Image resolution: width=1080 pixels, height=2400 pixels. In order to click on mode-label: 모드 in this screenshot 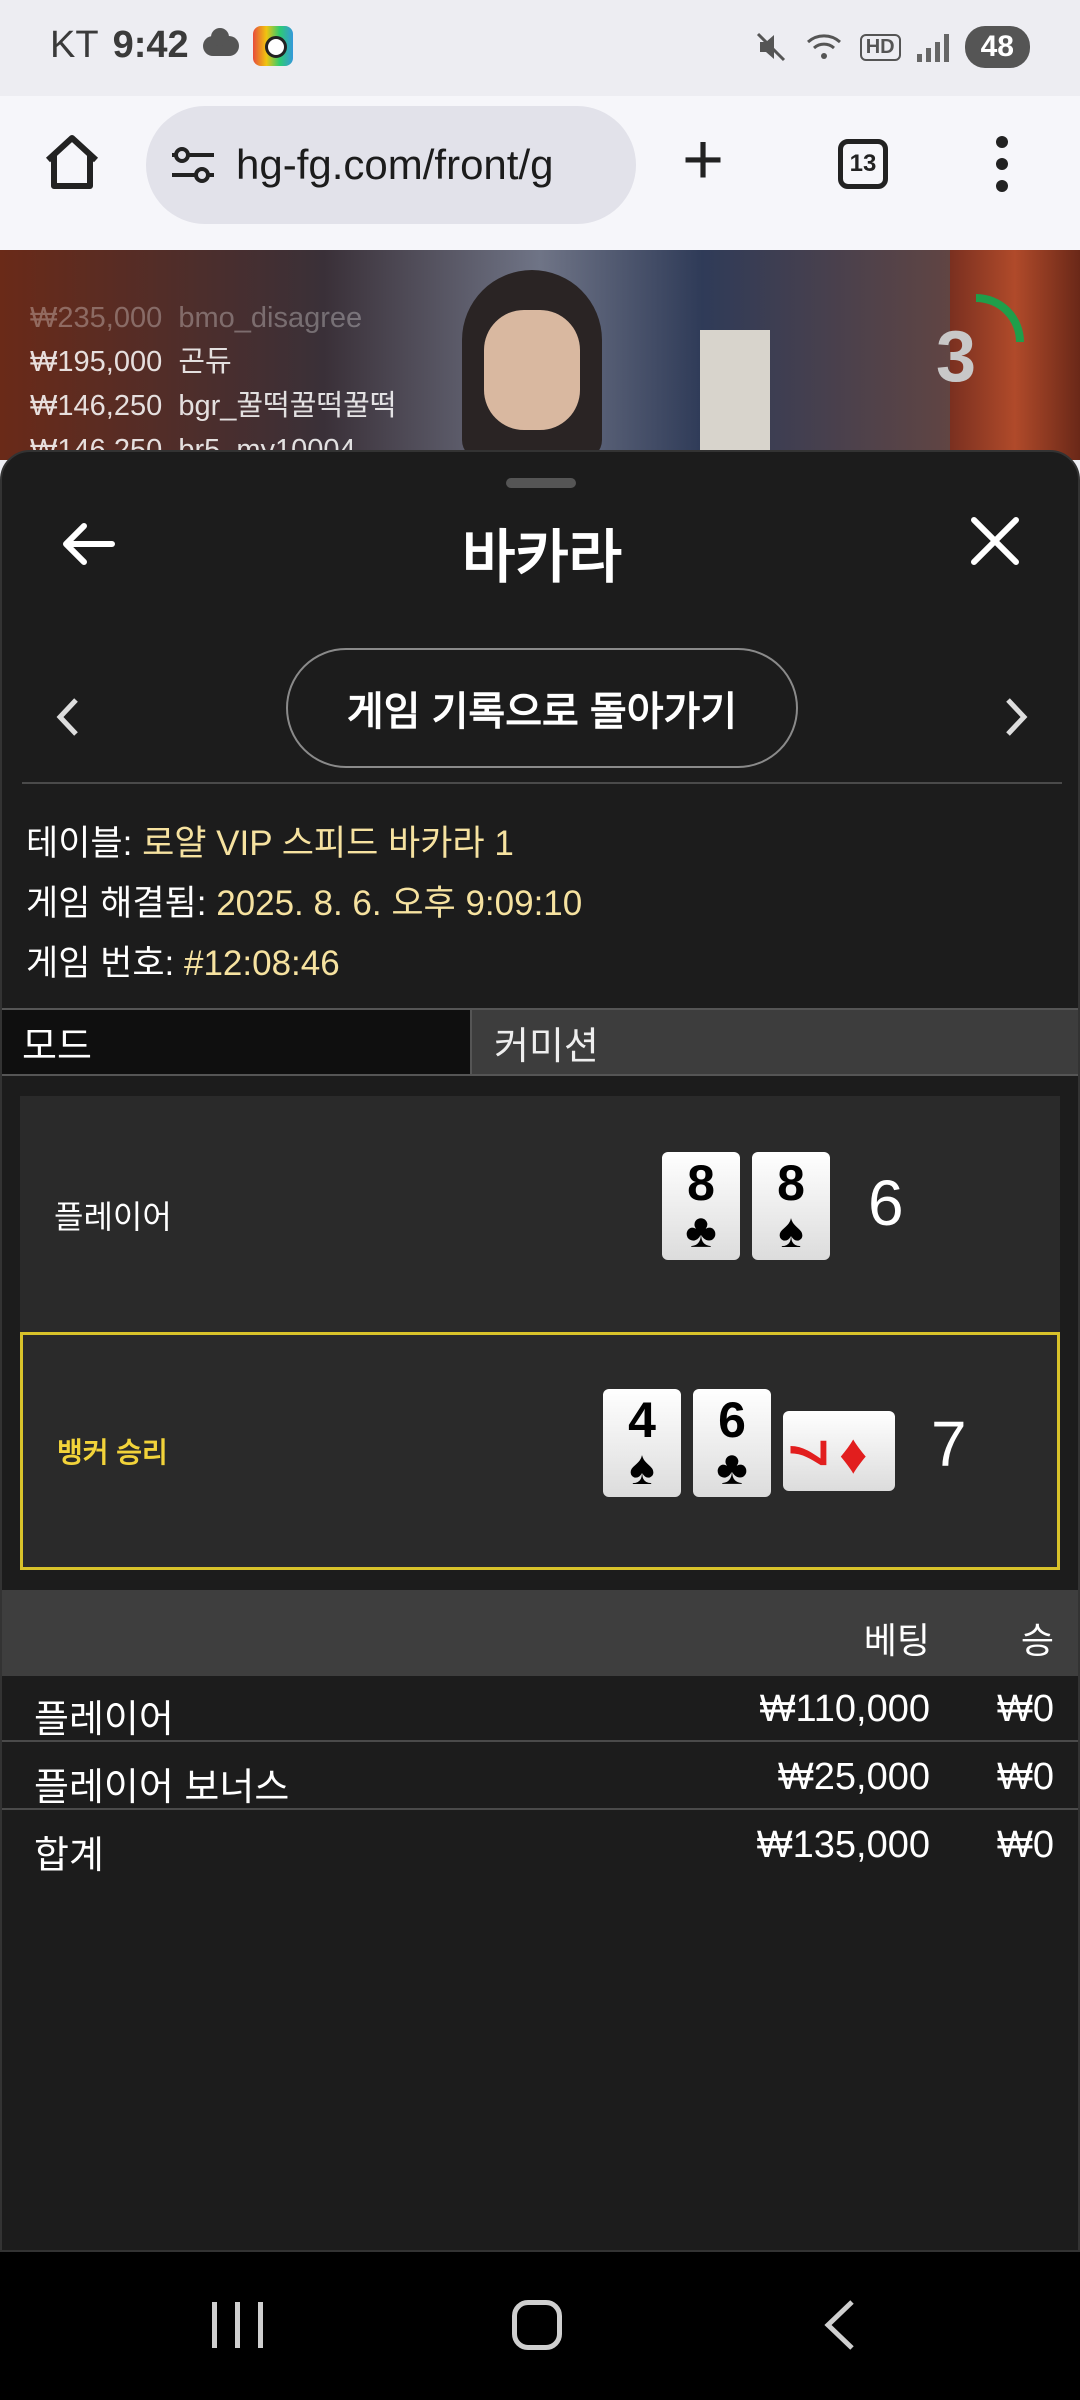, I will do `click(237, 1042)`.